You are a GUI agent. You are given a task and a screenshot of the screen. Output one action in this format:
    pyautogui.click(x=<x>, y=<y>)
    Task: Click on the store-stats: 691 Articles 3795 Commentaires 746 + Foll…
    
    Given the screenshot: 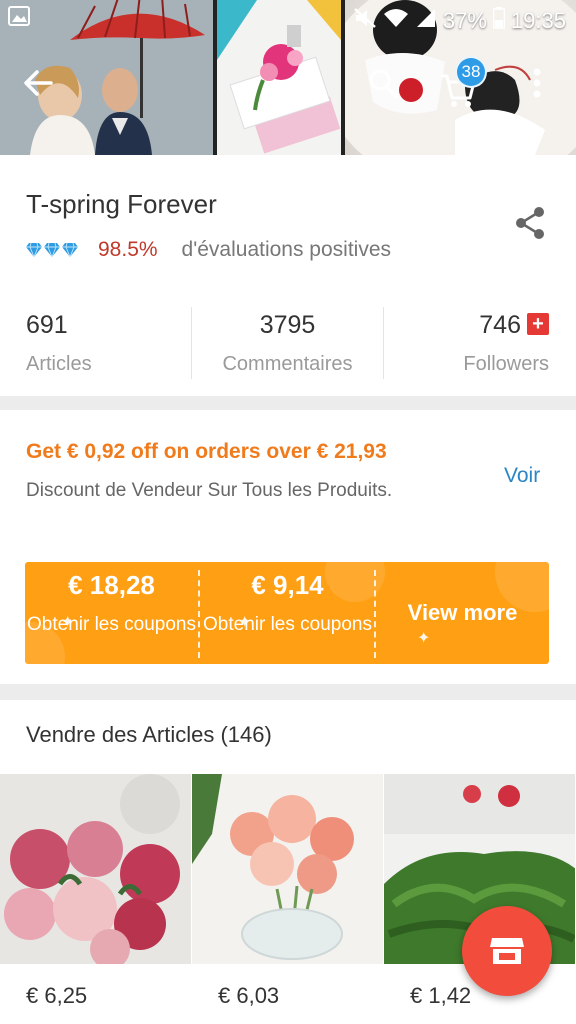 What is the action you would take?
    pyautogui.click(x=288, y=345)
    